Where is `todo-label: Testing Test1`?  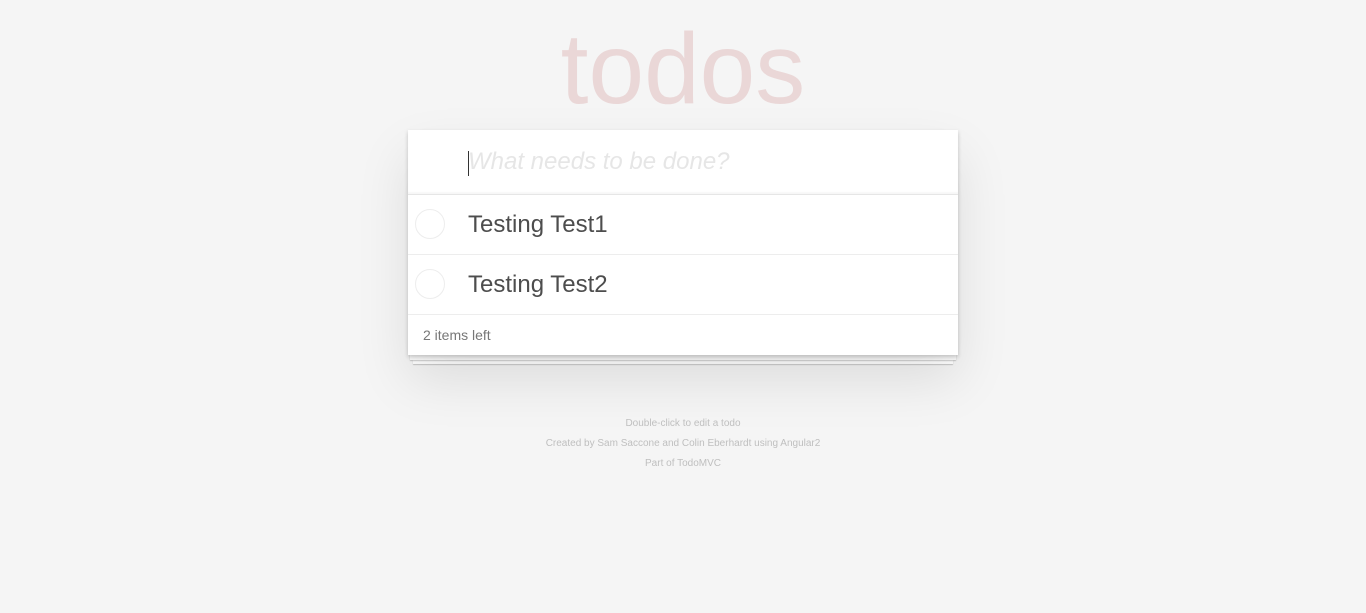
todo-label: Testing Test1 is located at coordinates (538, 224).